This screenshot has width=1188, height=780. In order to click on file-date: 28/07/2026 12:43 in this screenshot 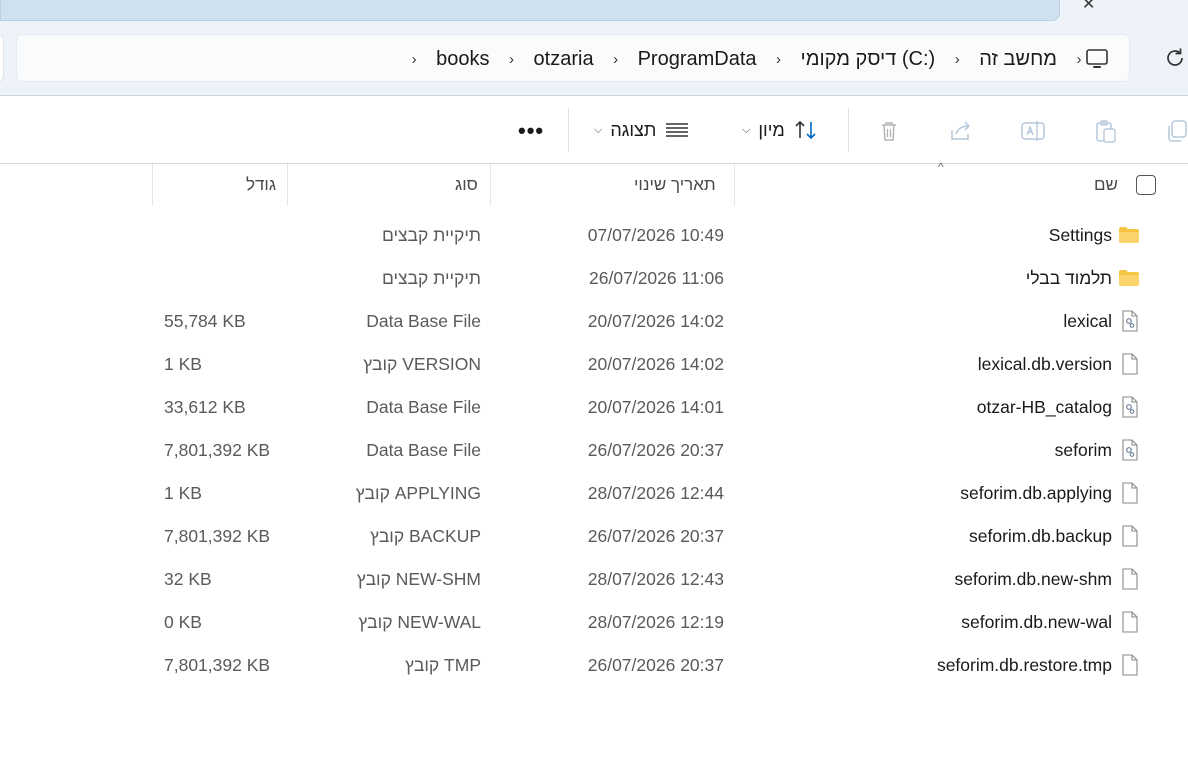, I will do `click(655, 579)`.